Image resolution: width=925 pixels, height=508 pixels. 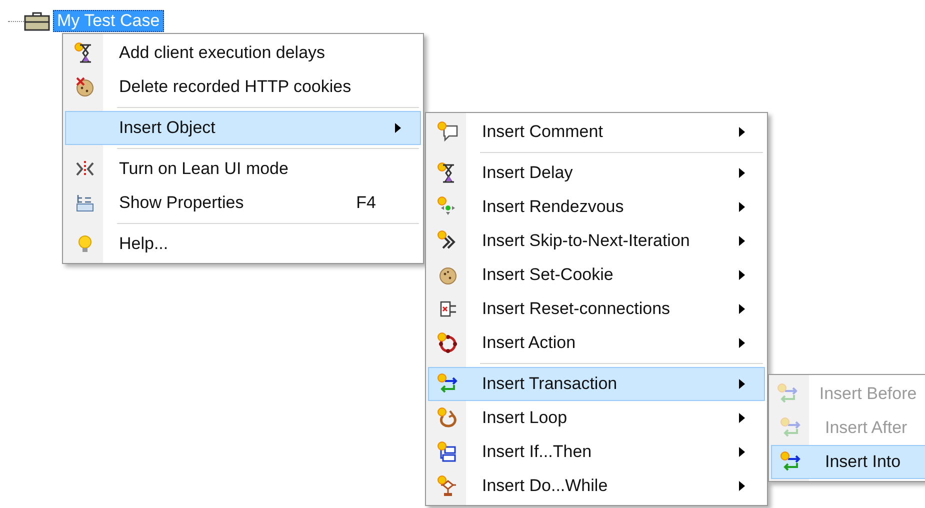 What do you see at coordinates (243, 87) in the screenshot?
I see `menu-item: Delete recorded HTTP cookies` at bounding box center [243, 87].